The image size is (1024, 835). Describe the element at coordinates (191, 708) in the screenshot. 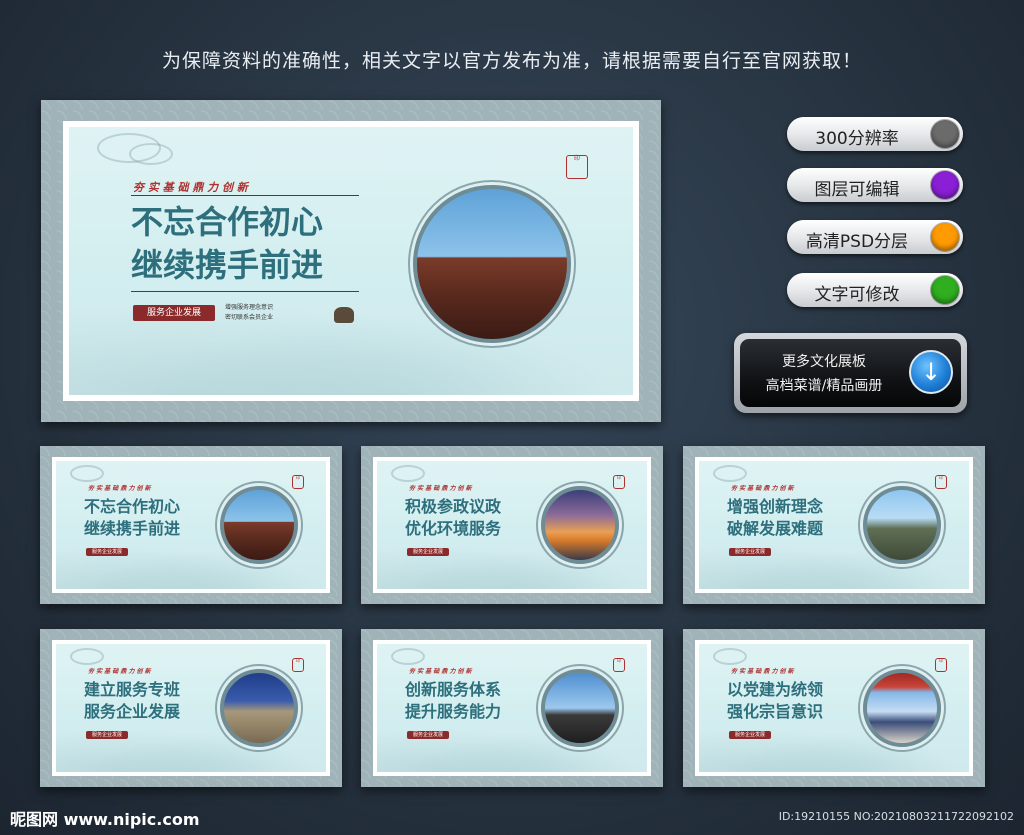

I see `thumbnail-board-4: 印 夯 实 基 础 鼎 力 创 新 建立服务专班 服务企业发展 服务企业发展` at that location.